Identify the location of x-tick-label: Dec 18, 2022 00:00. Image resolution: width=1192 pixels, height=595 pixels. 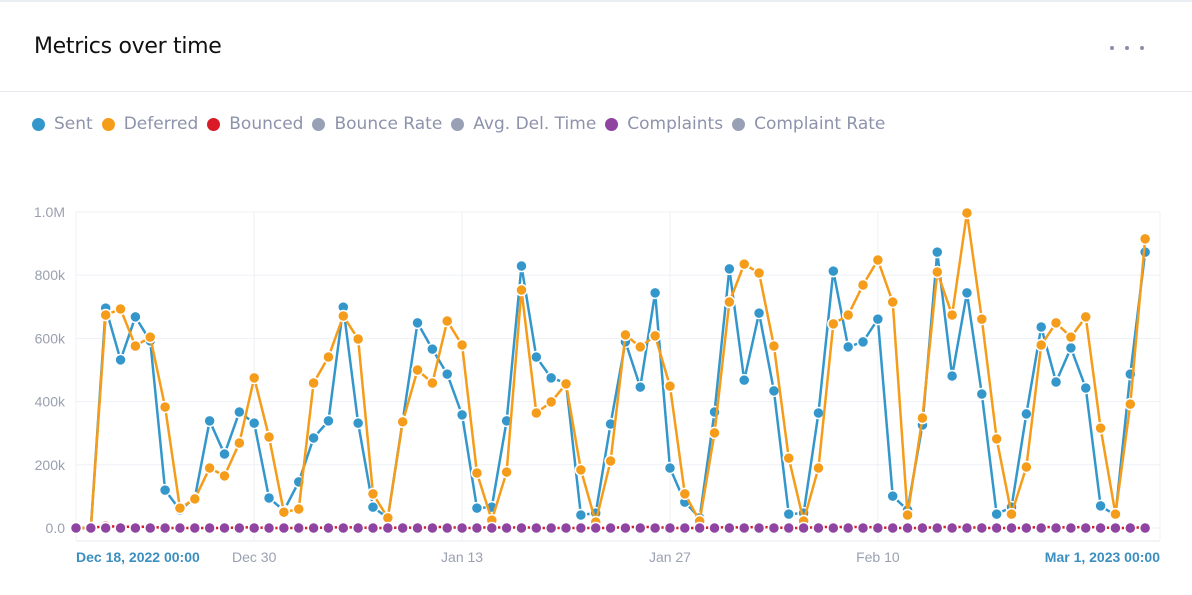
(138, 557).